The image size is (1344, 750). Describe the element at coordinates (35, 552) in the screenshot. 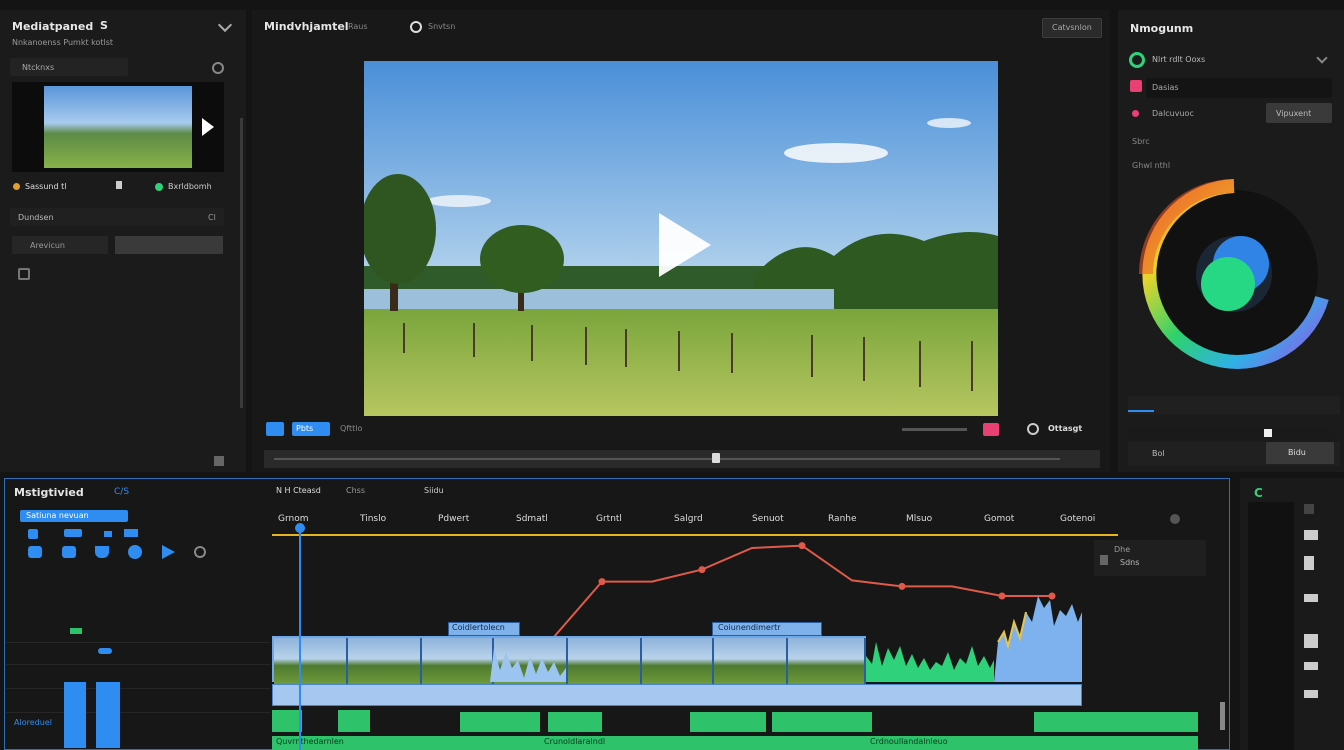

I see `tool-blade-icon` at that location.